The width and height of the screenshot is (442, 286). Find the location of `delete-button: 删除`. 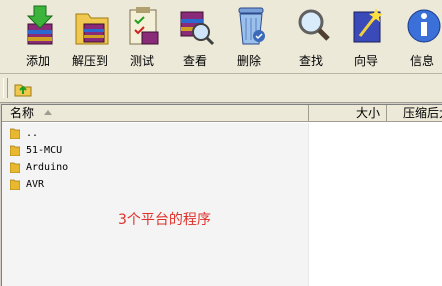

delete-button: 删除 is located at coordinates (249, 36).